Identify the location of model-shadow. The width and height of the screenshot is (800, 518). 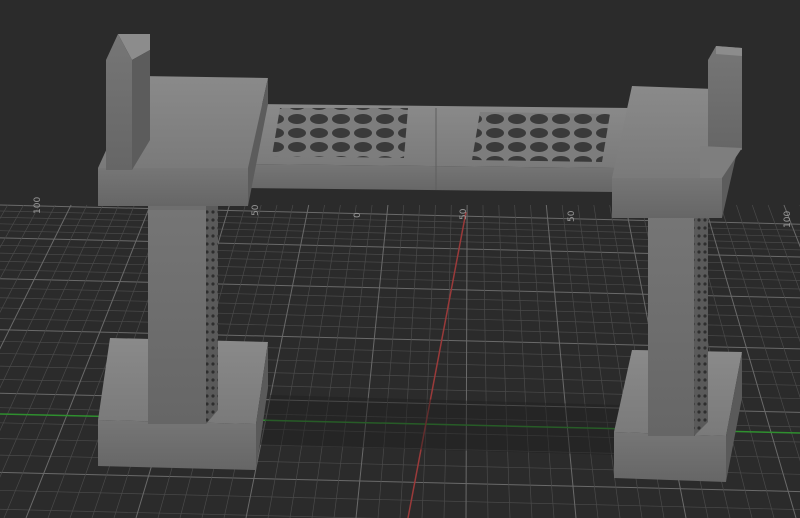
(440, 425).